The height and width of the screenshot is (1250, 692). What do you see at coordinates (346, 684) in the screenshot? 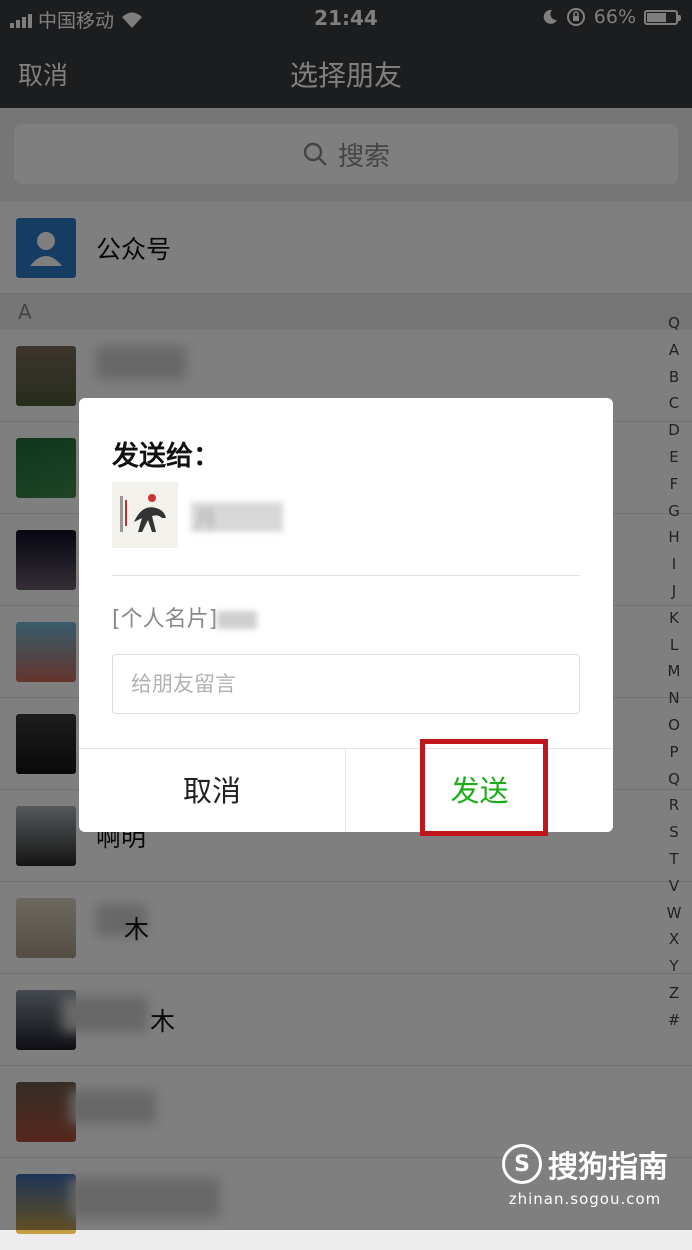
I see `message-input` at bounding box center [346, 684].